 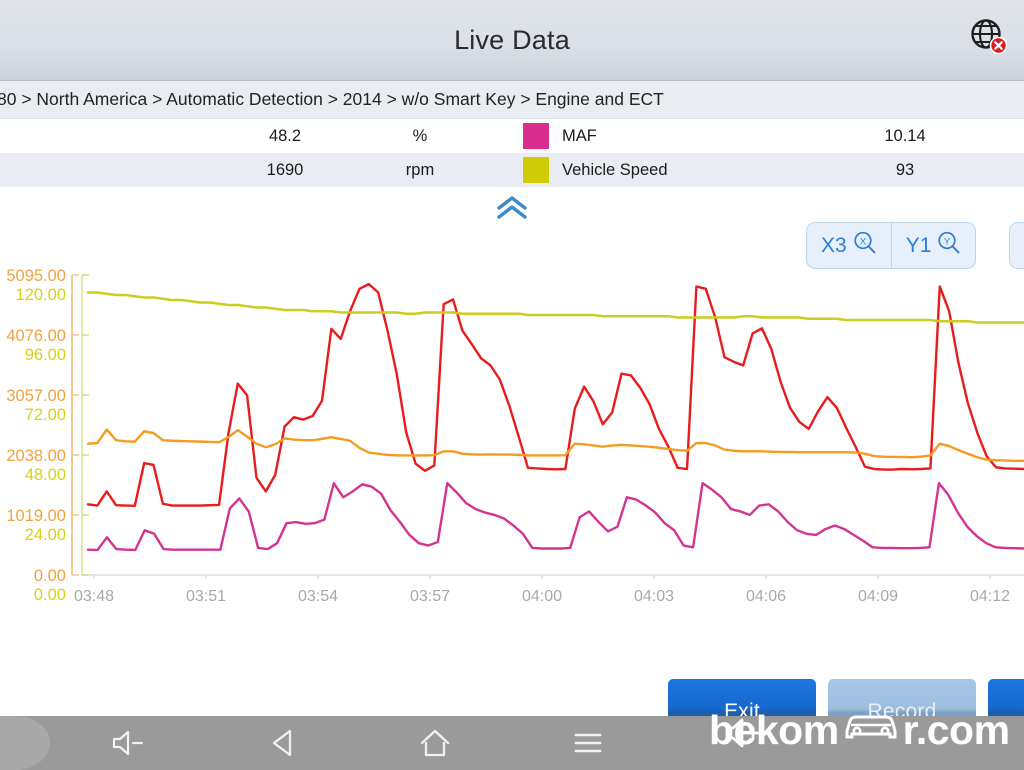 I want to click on svg-text: 1019.00, so click(x=36, y=516).